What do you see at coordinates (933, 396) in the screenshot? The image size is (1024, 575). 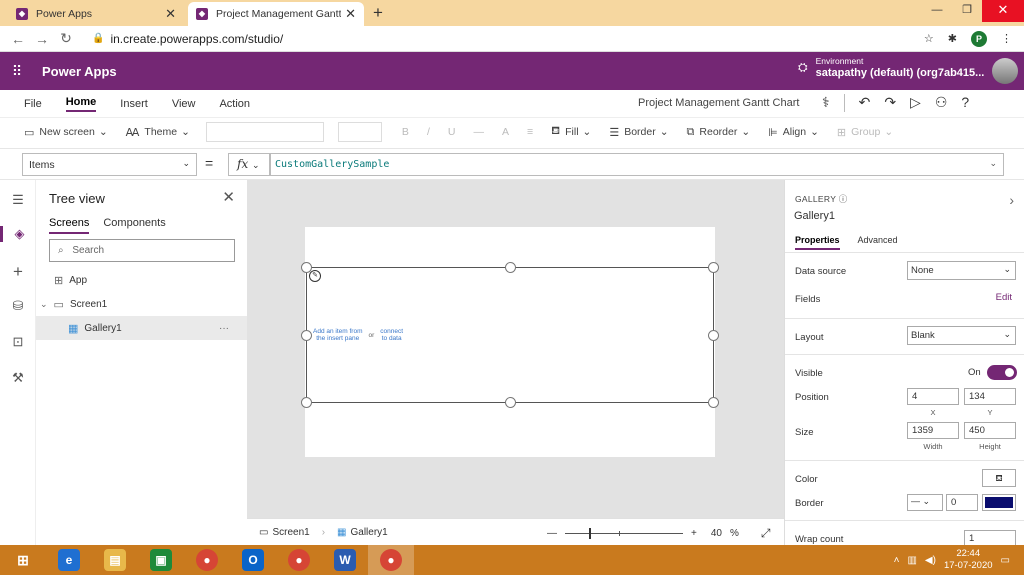 I see `position-x-input: 4` at bounding box center [933, 396].